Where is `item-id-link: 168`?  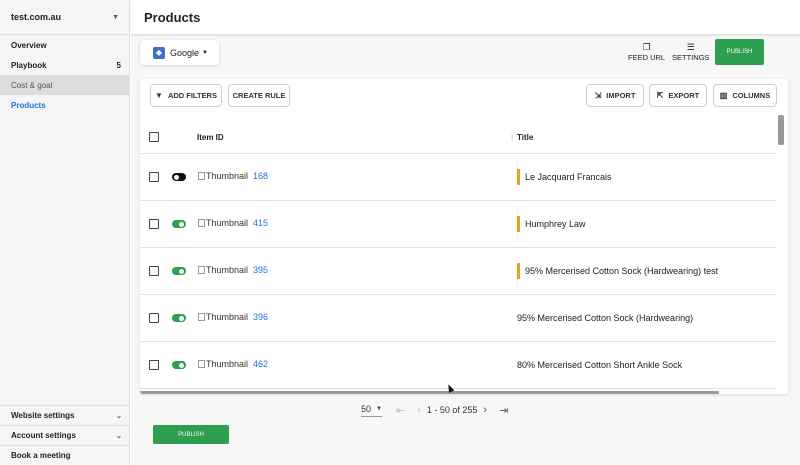 item-id-link: 168 is located at coordinates (260, 176).